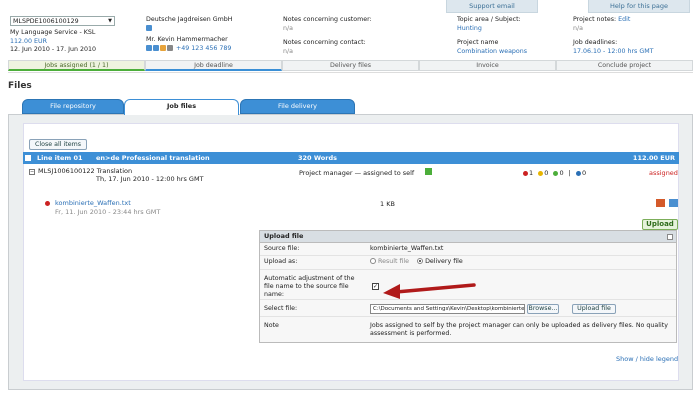 This screenshot has width=700, height=407. What do you see at coordinates (660, 224) in the screenshot?
I see `upload-button: Upload` at bounding box center [660, 224].